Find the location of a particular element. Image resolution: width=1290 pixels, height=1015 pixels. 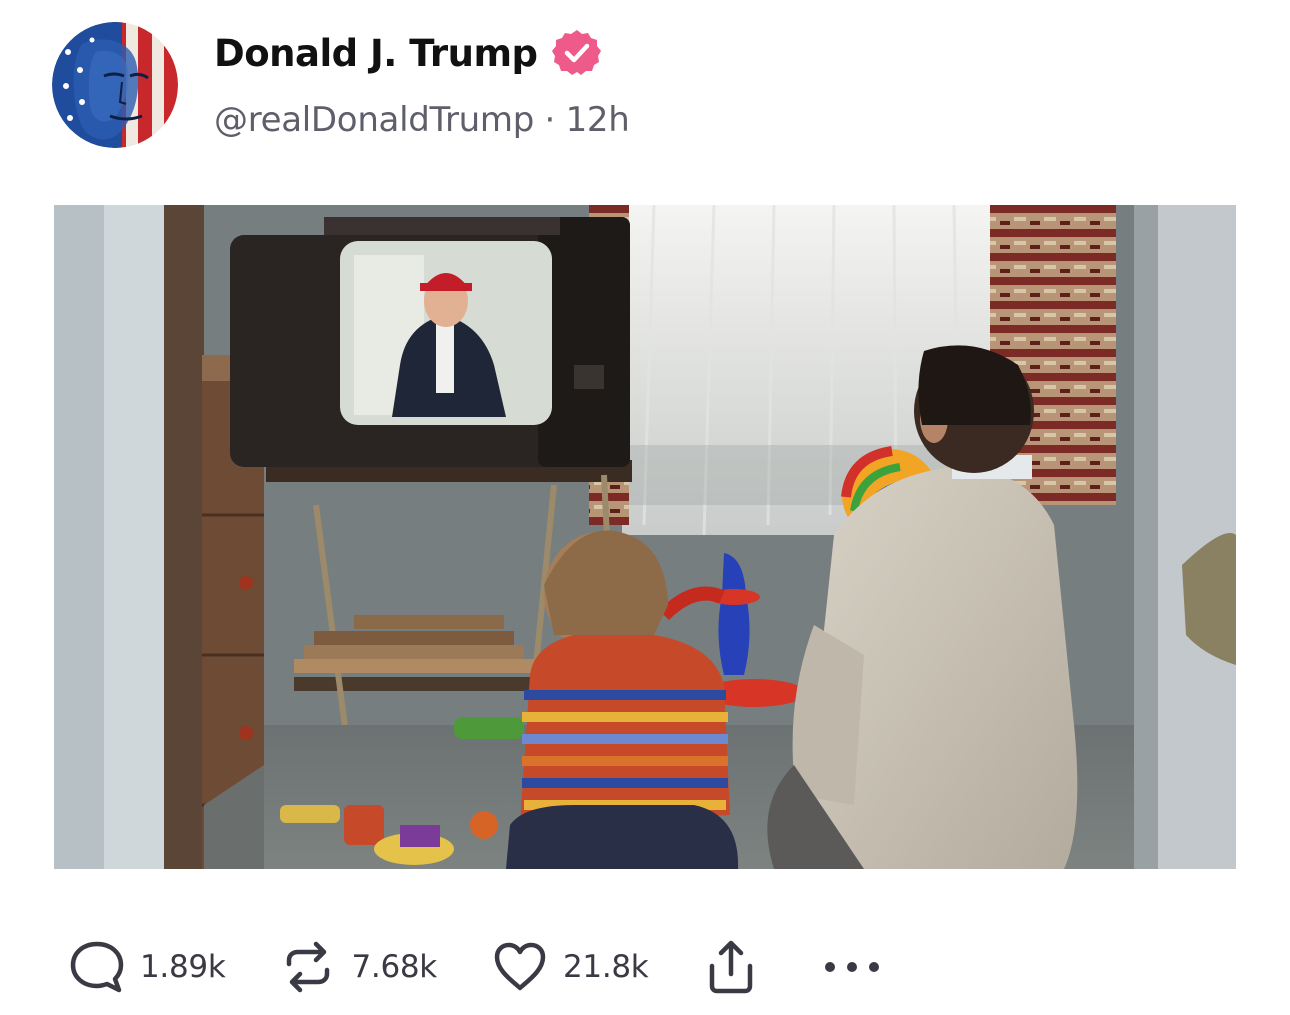

comment-icon is located at coordinates (97, 967).